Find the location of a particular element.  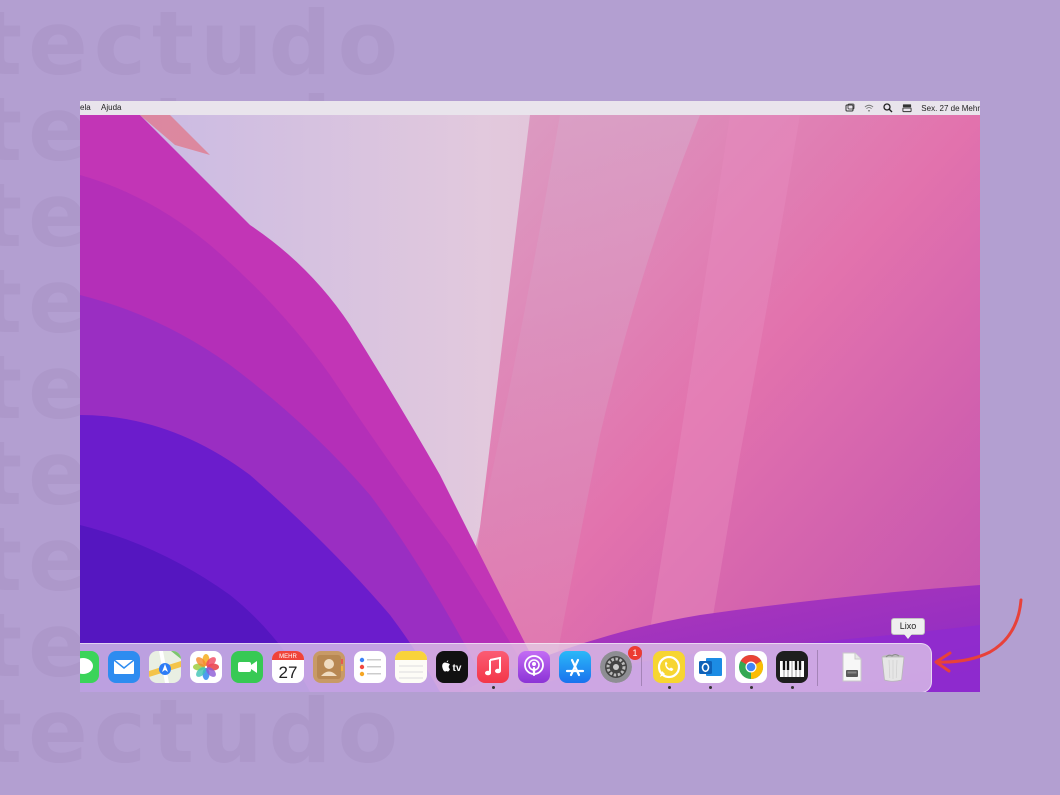

keyboard-icon is located at coordinates (907, 108).